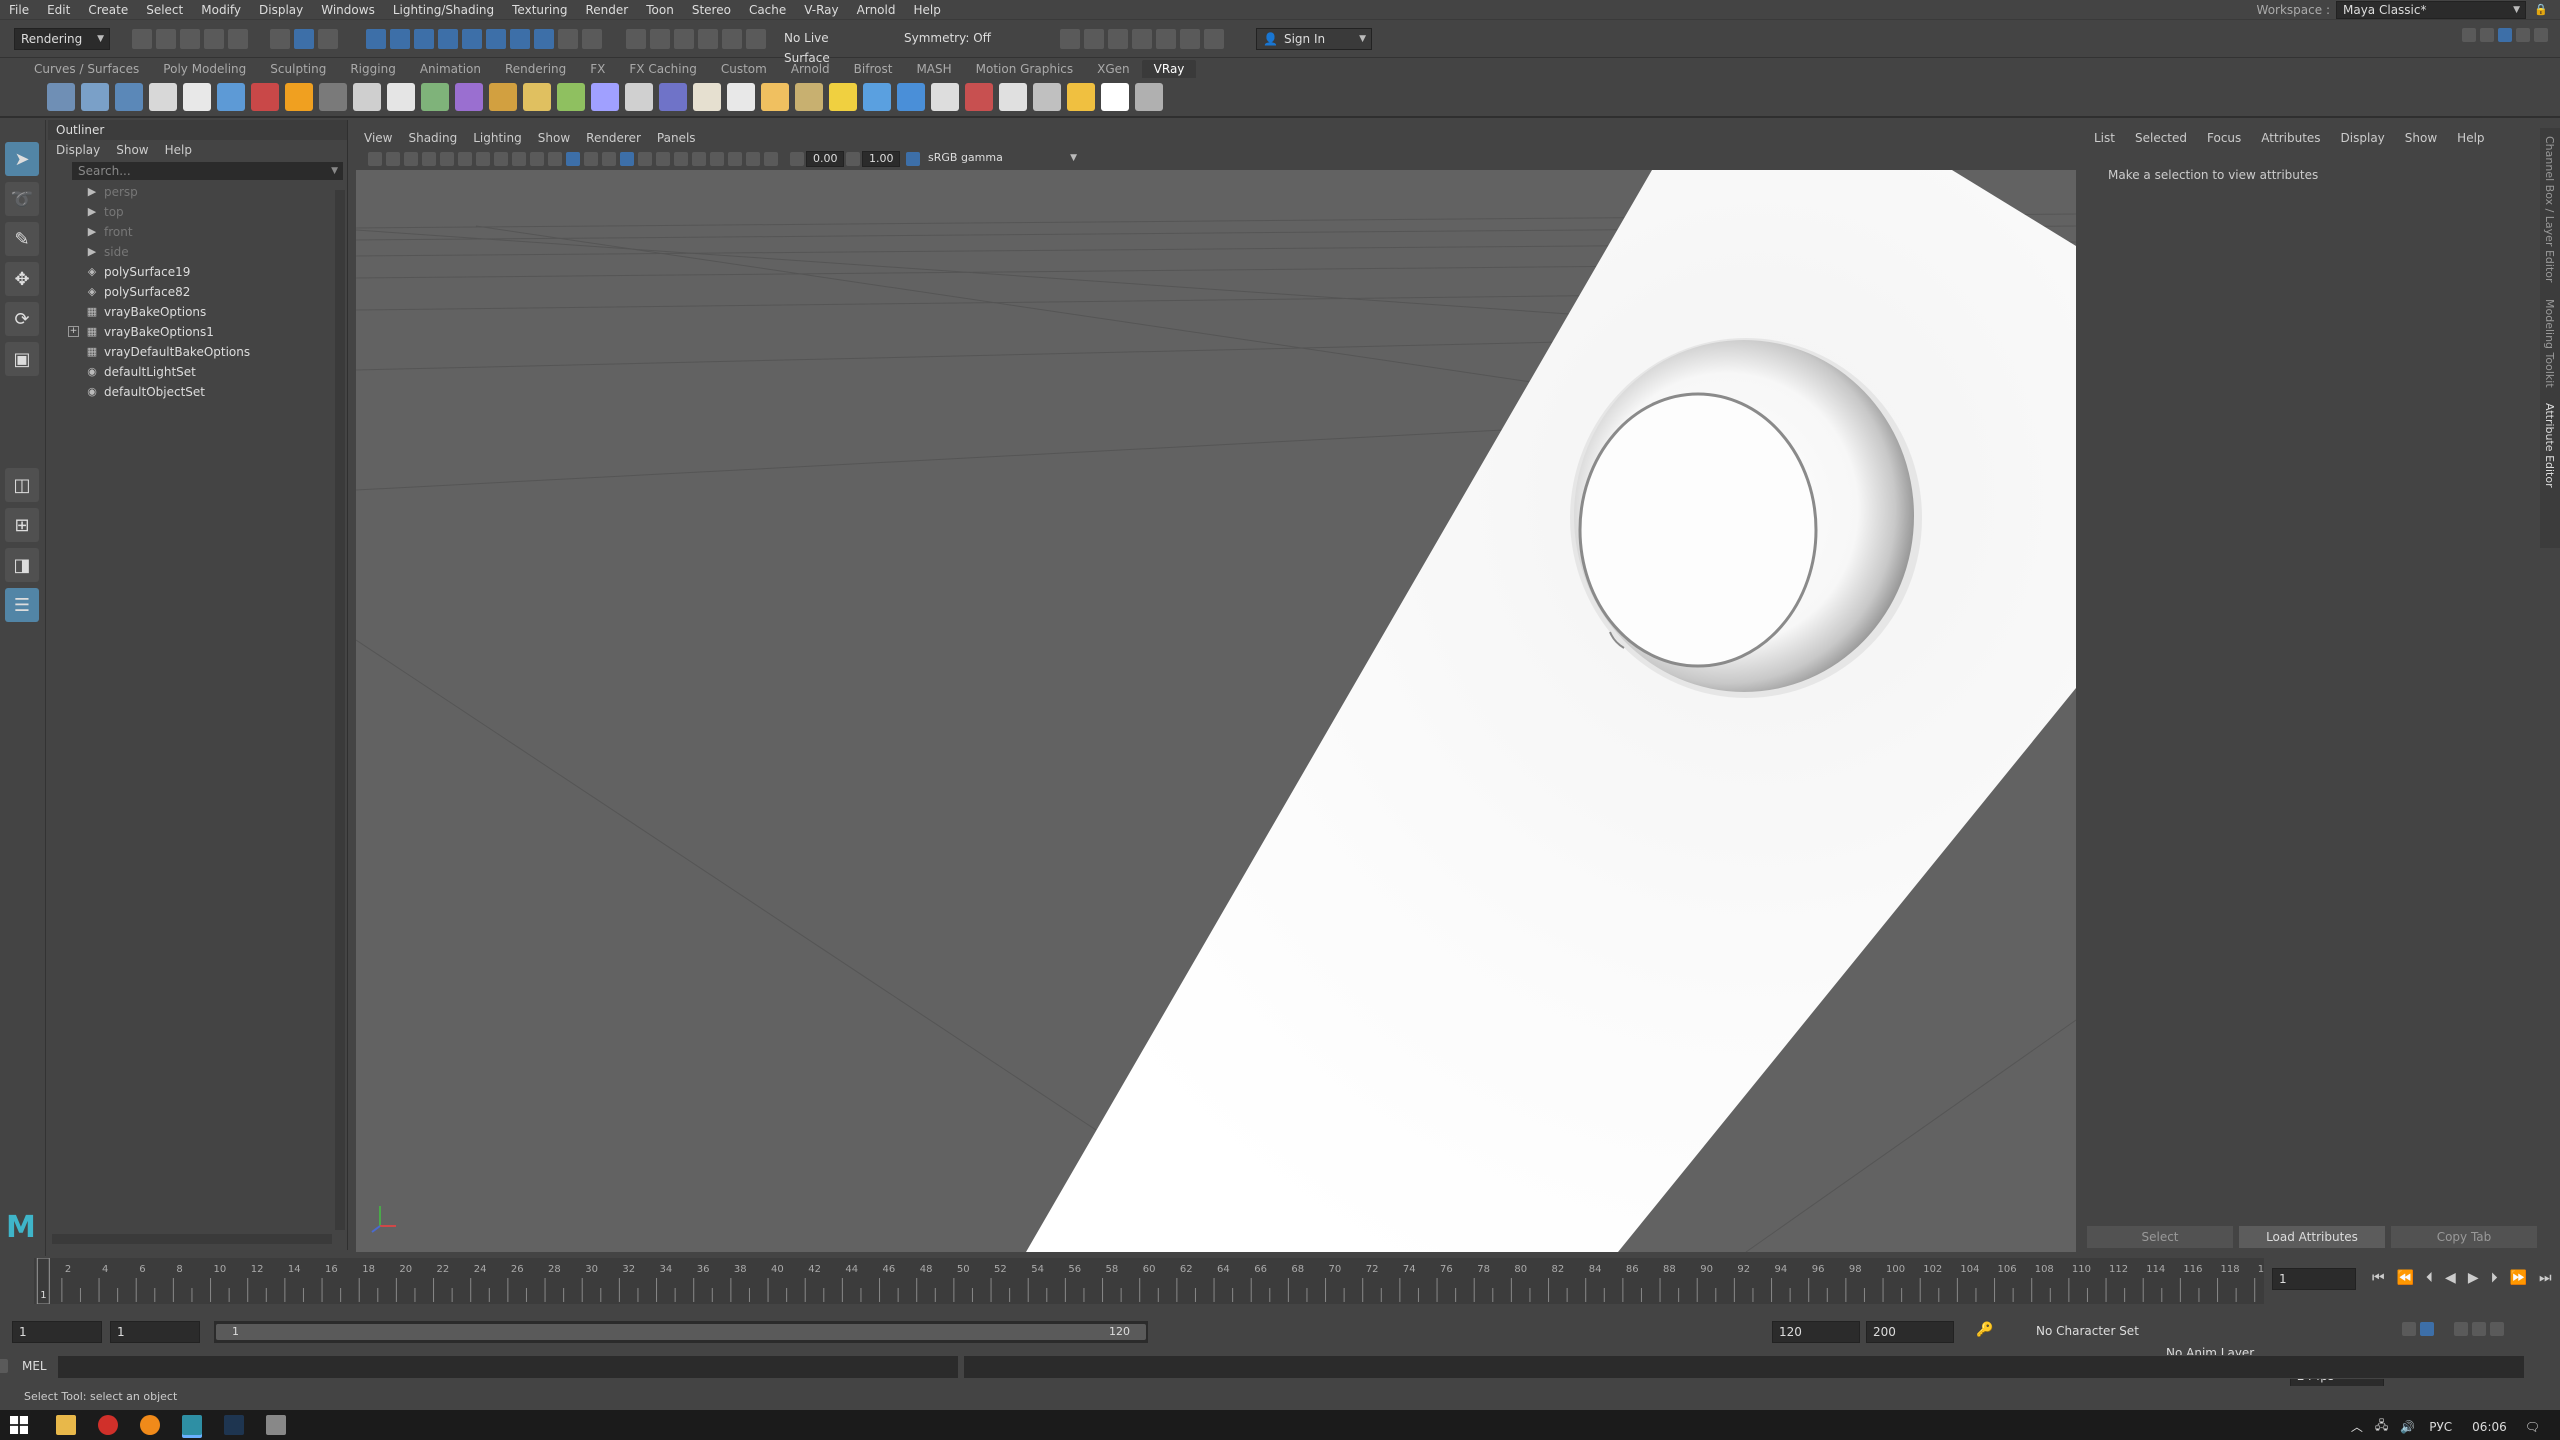 Image resolution: width=2560 pixels, height=1440 pixels. Describe the element at coordinates (265, 97) in the screenshot. I see `shelf-tool-7-icon` at that location.